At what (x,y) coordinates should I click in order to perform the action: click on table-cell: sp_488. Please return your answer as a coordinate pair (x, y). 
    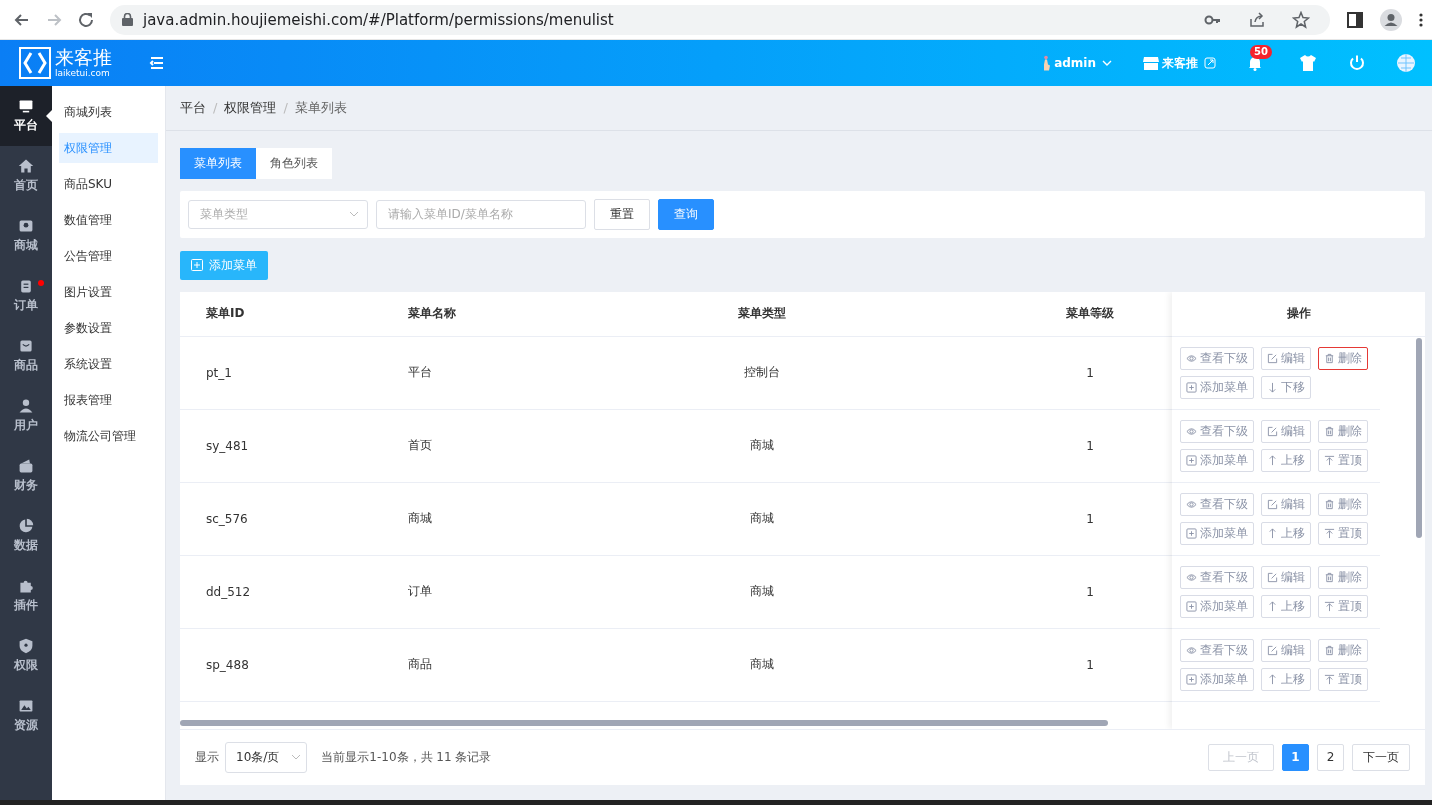
    Looking at the image, I should click on (227, 664).